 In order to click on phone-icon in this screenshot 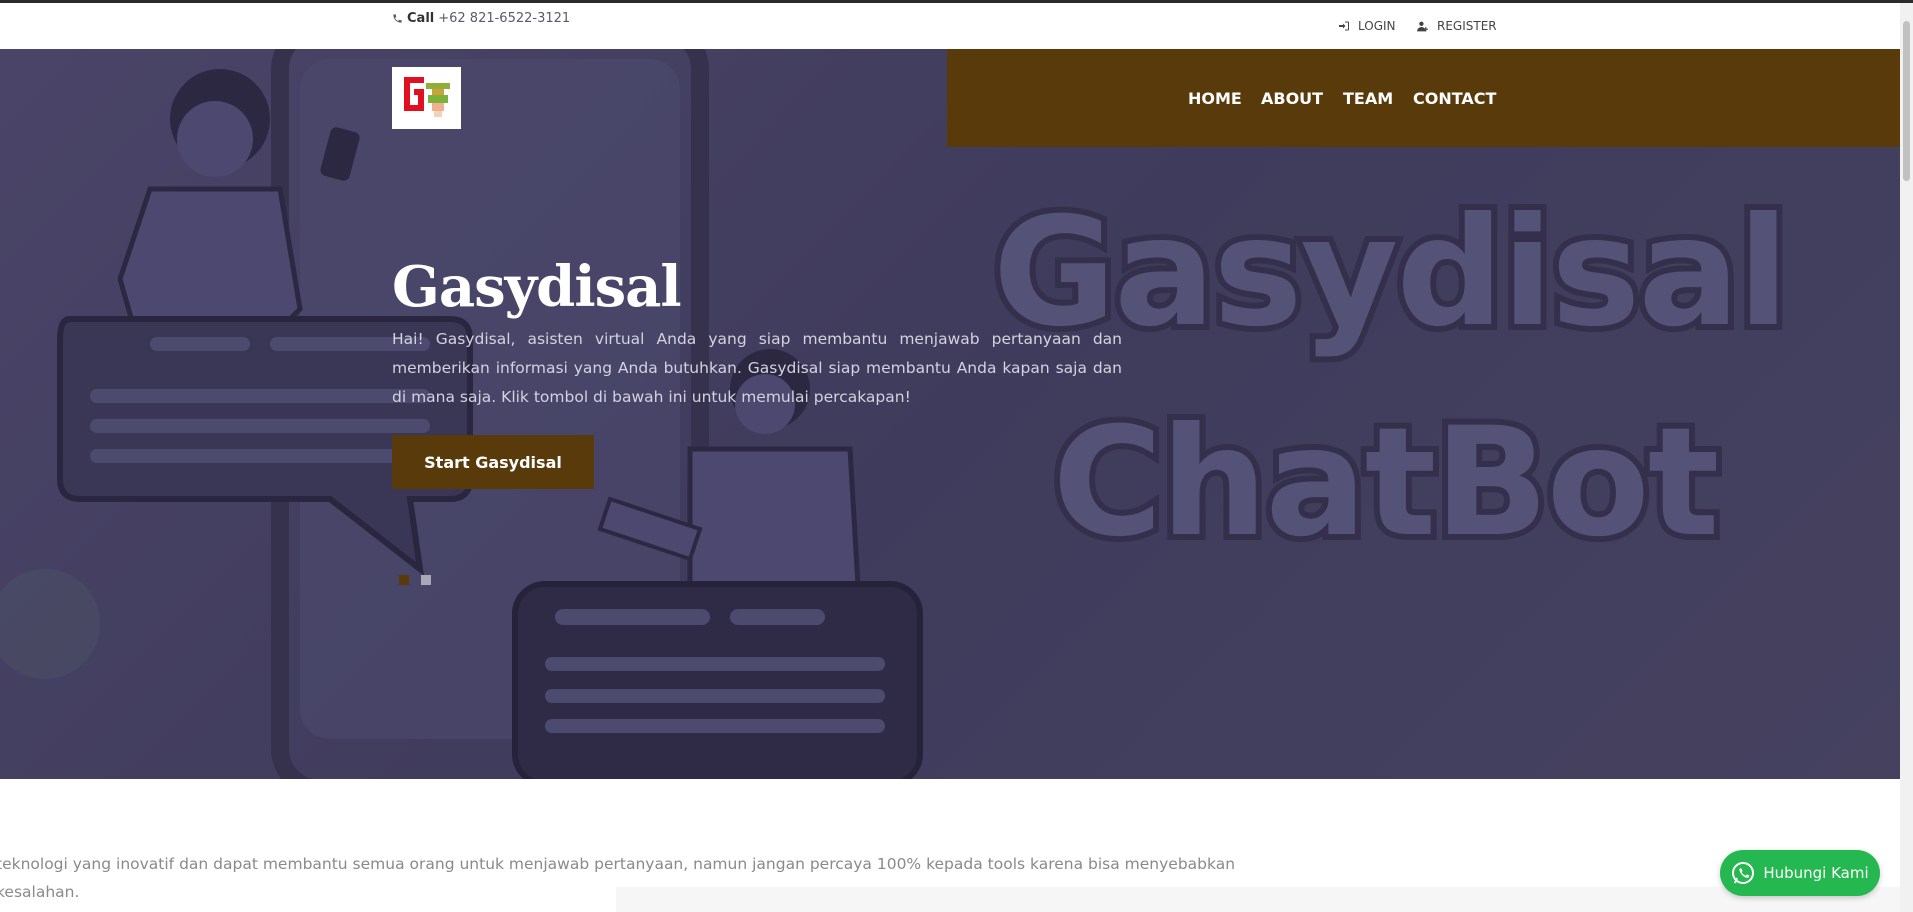, I will do `click(397, 18)`.